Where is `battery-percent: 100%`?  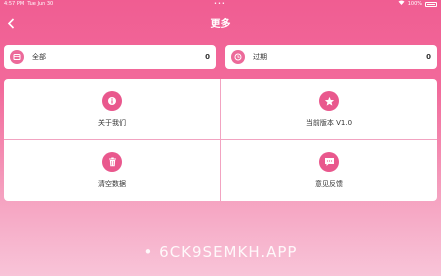 battery-percent: 100% is located at coordinates (414, 4).